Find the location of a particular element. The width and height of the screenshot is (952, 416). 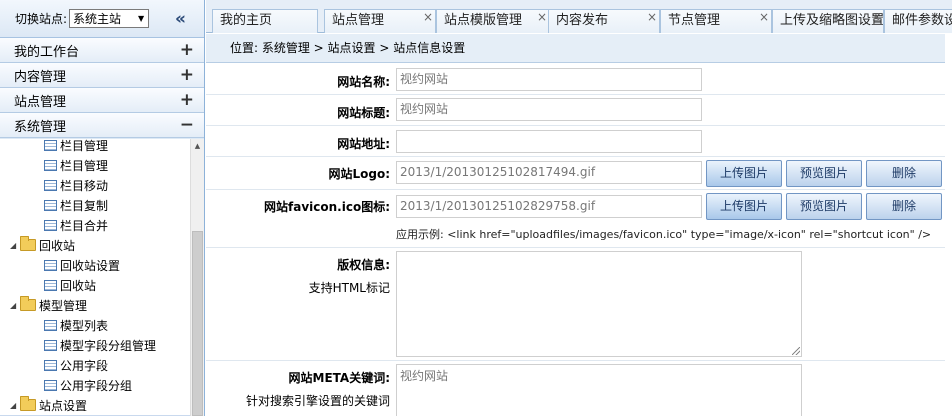

scroll-up-arrow-icon: ▲ is located at coordinates (197, 146).